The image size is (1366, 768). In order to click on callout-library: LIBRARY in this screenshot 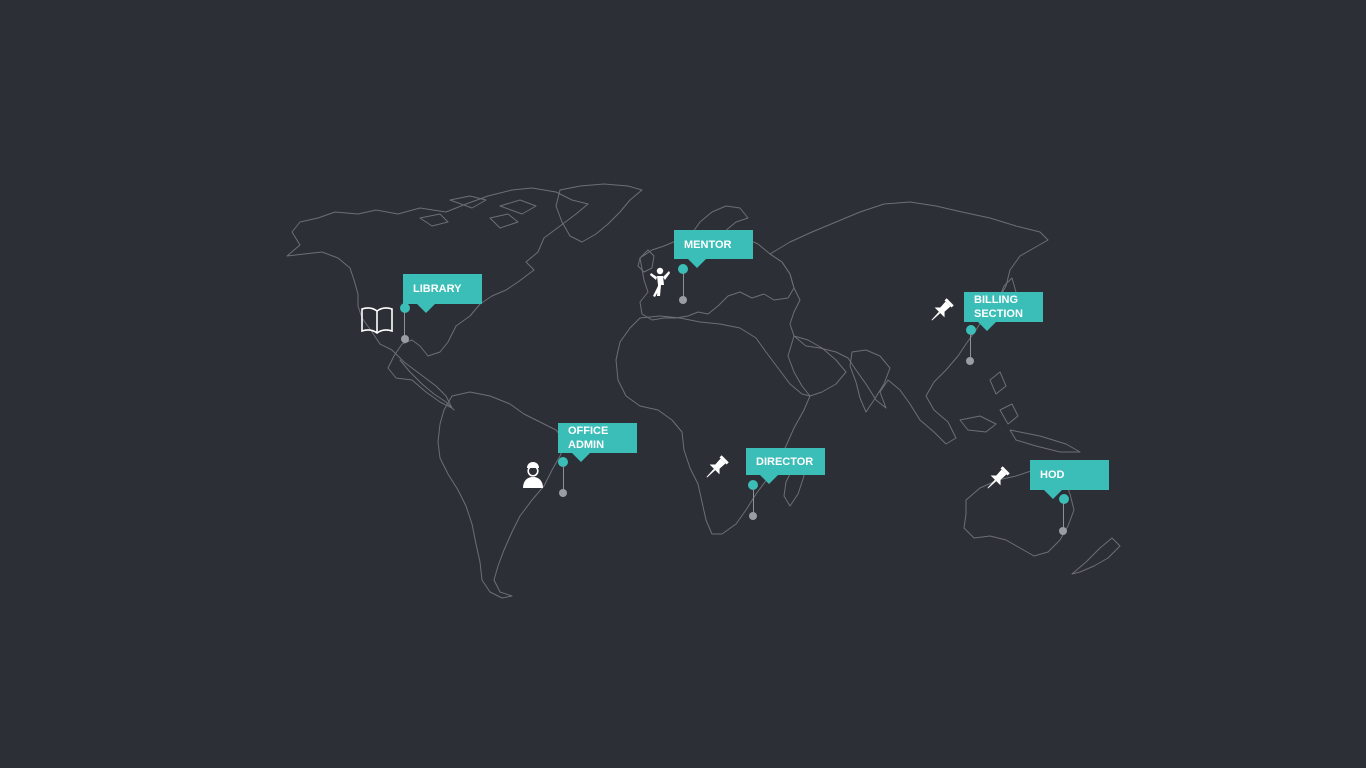, I will do `click(442, 293)`.